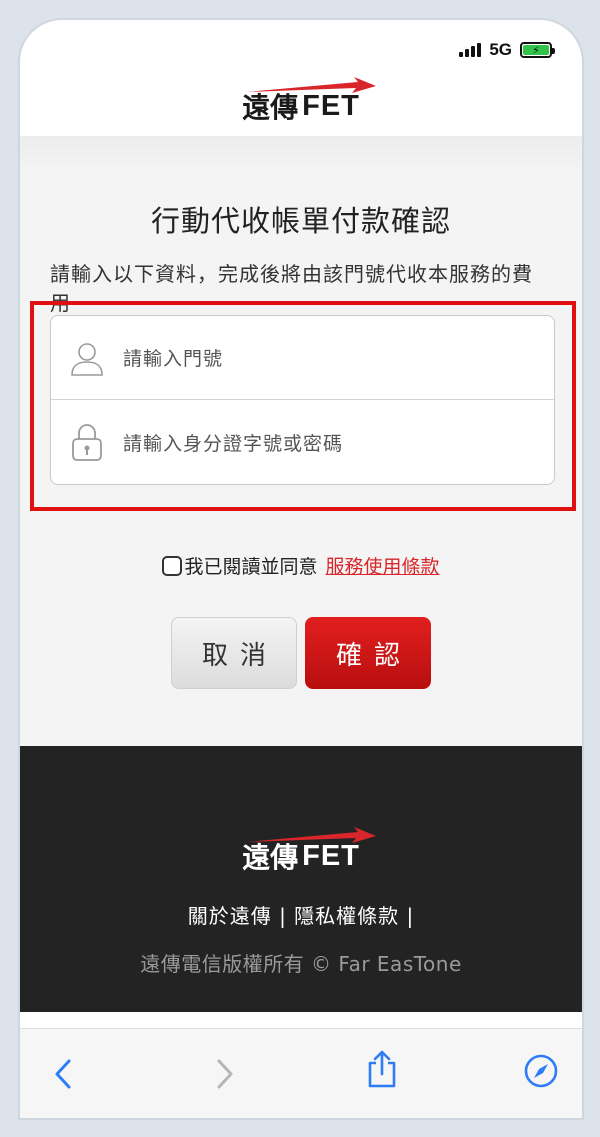  I want to click on signal-icon, so click(470, 50).